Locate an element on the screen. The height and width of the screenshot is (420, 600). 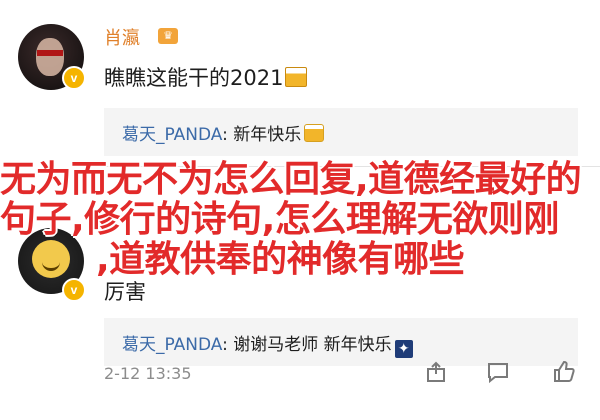
reply-line: 葛天_PANDA: 谢谢马老师 新年快乐 ✦ is located at coordinates (267, 344).